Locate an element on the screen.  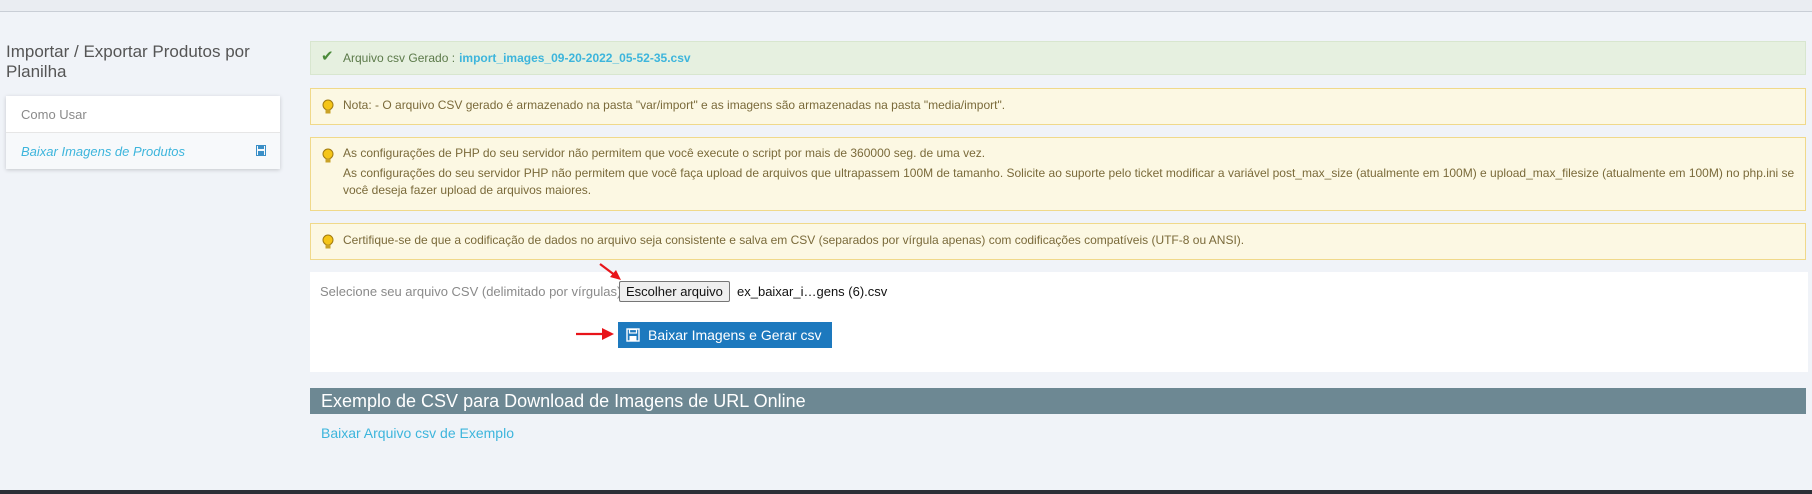
sidebar-item-baixar-imagens: Baixar Imagens de Produtos is located at coordinates (143, 151).